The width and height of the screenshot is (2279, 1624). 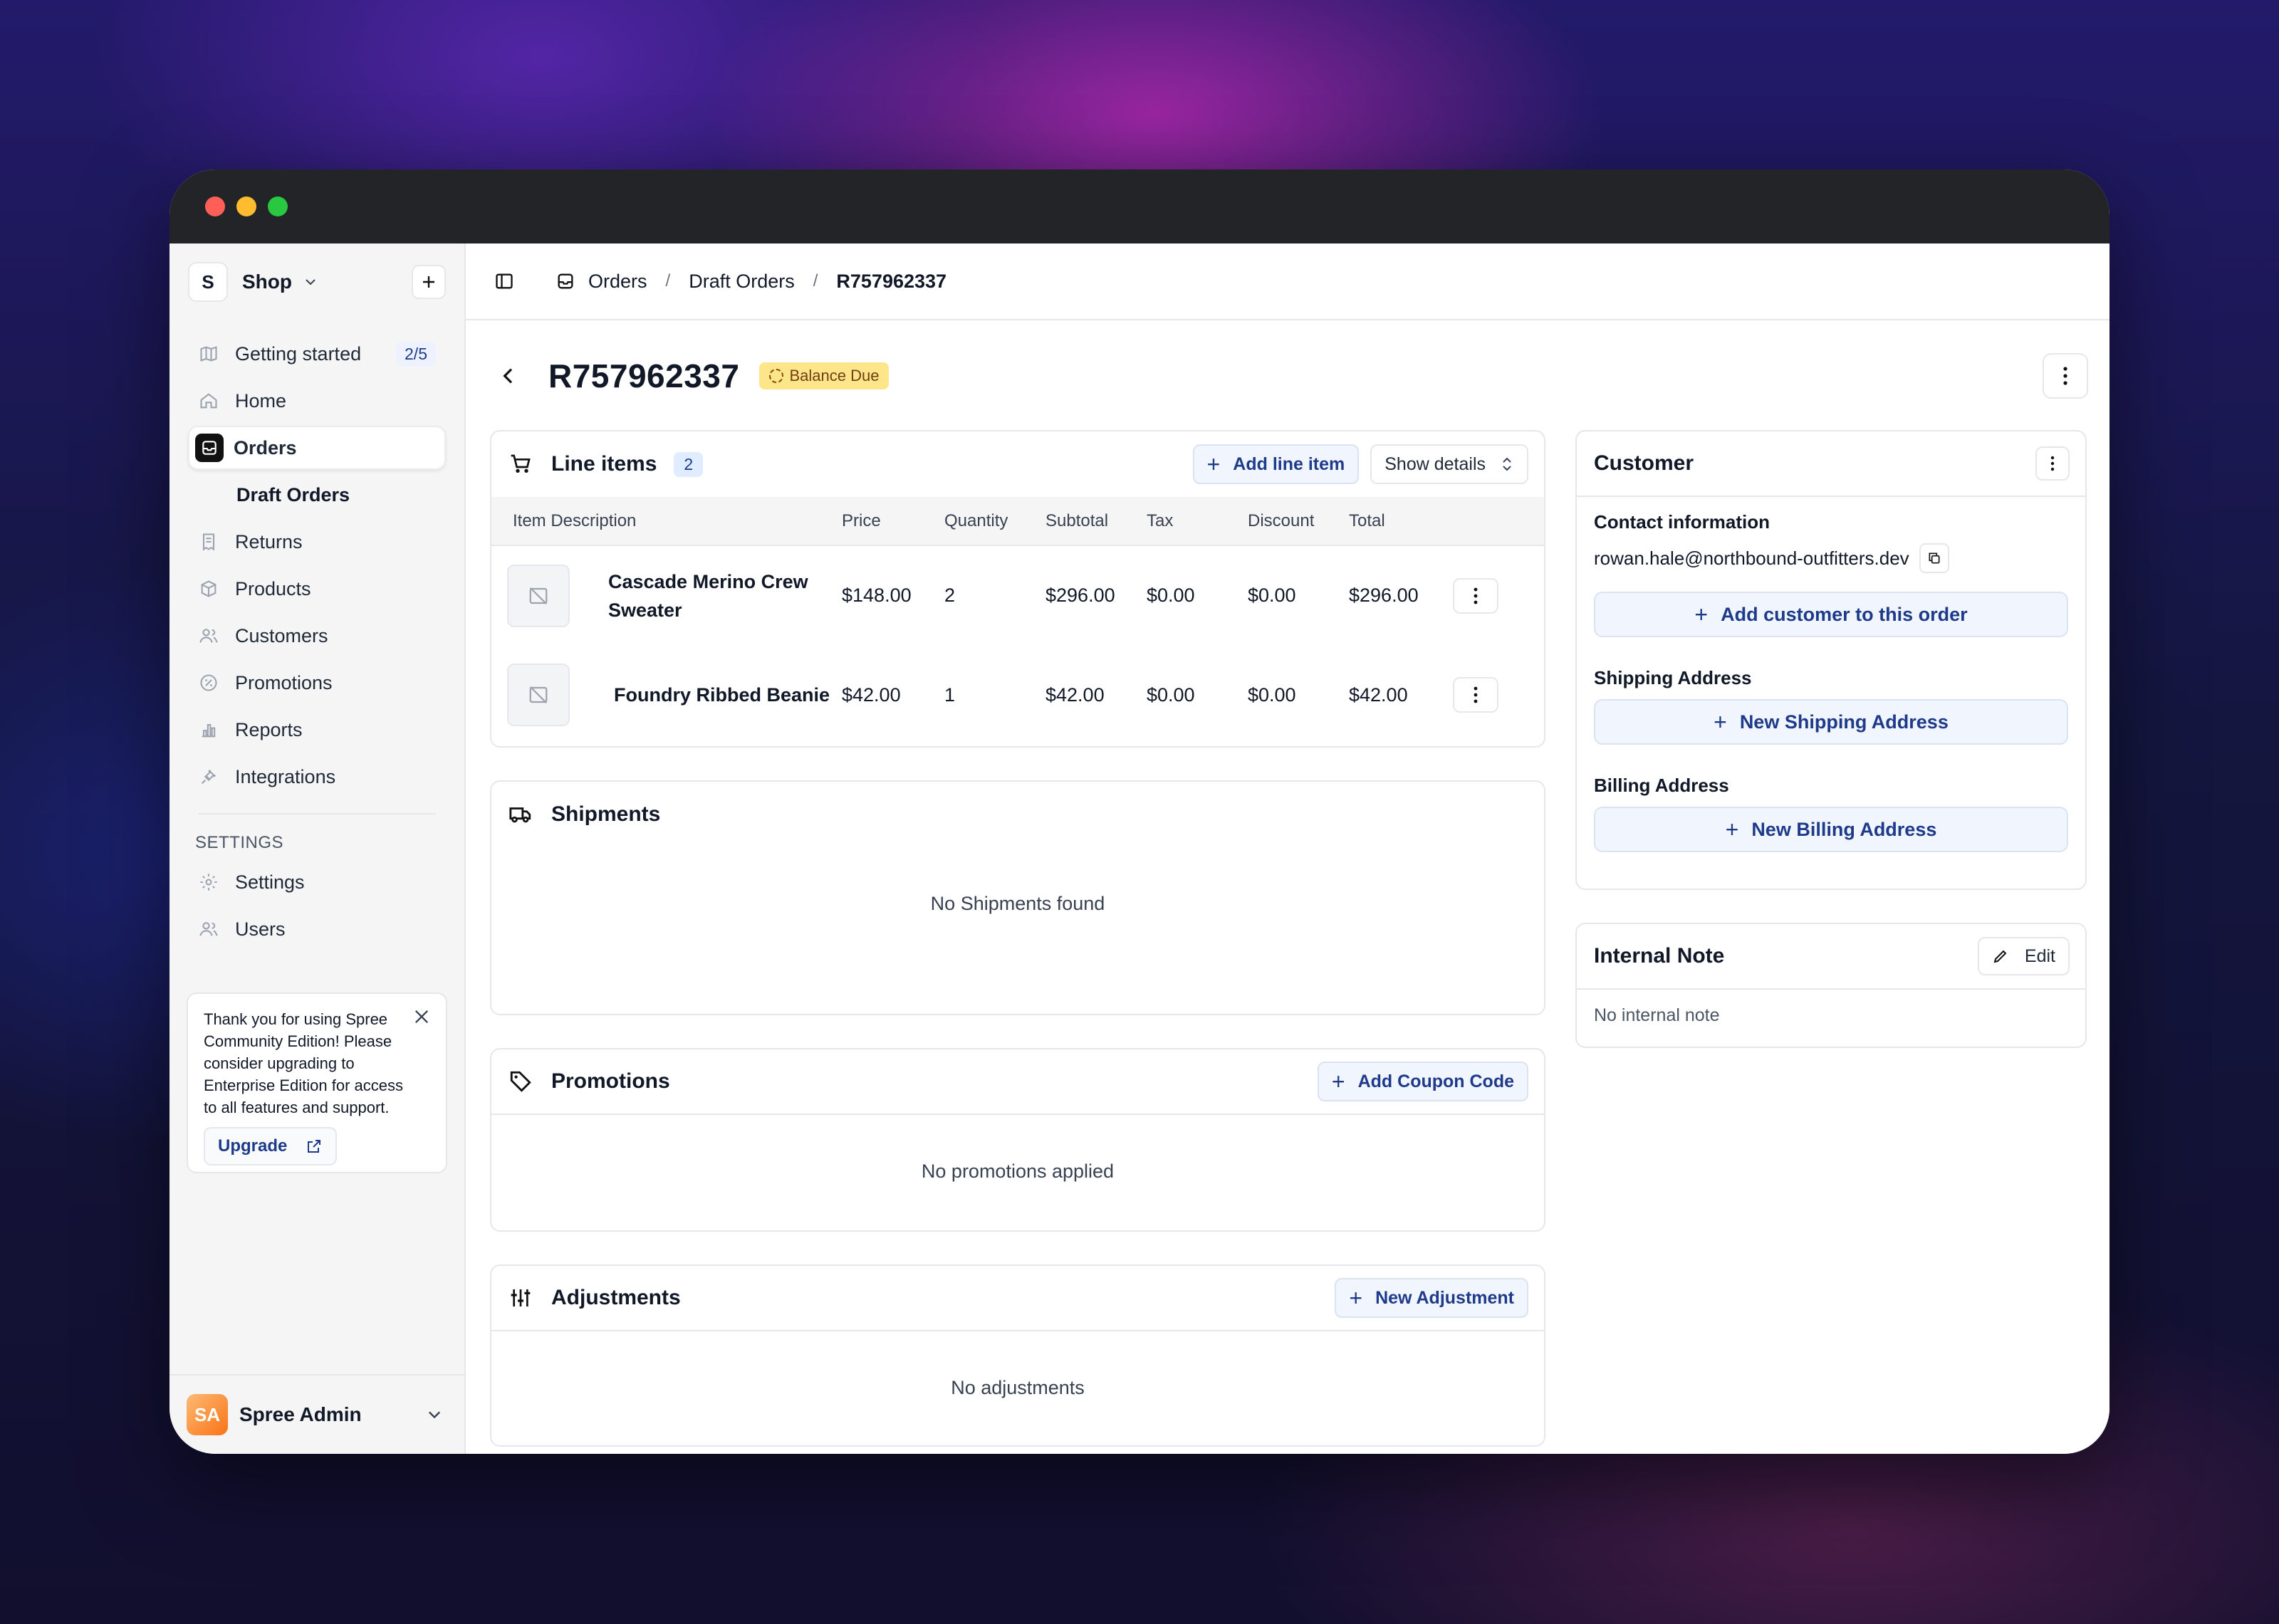 What do you see at coordinates (317, 282) in the screenshot?
I see `store-switcher: S Shop` at bounding box center [317, 282].